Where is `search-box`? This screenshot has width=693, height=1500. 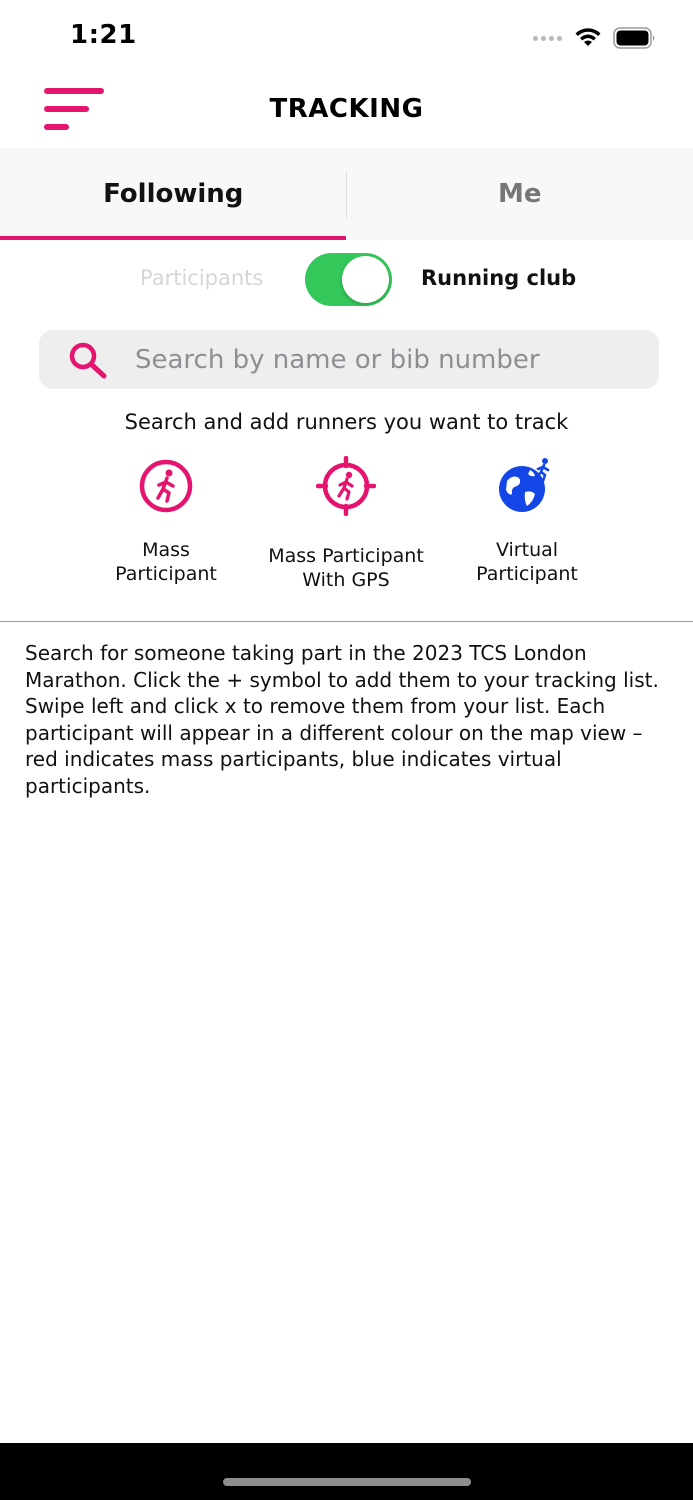 search-box is located at coordinates (349, 359).